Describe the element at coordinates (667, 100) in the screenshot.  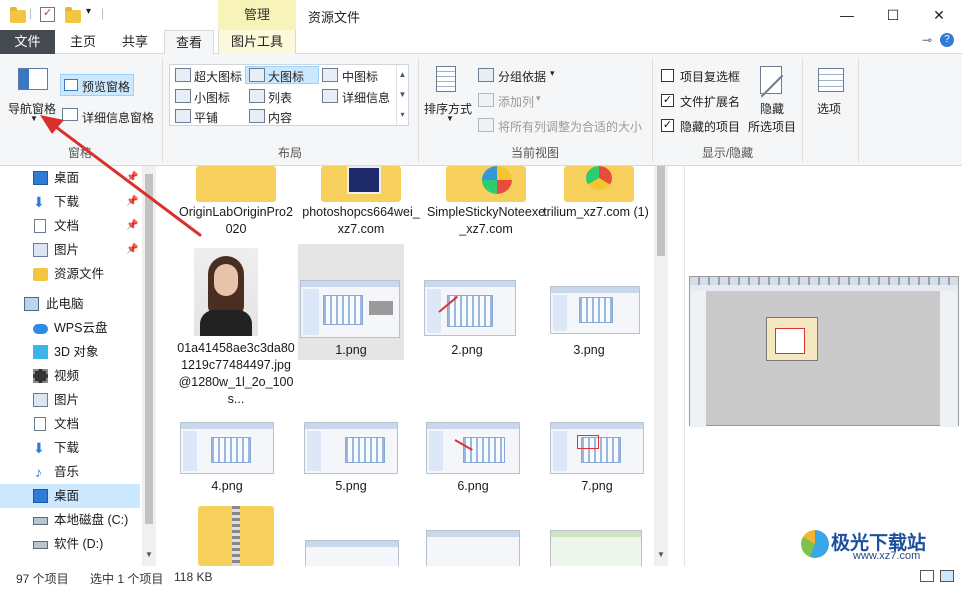
I see `file-extensions-checkbox: ✓` at that location.